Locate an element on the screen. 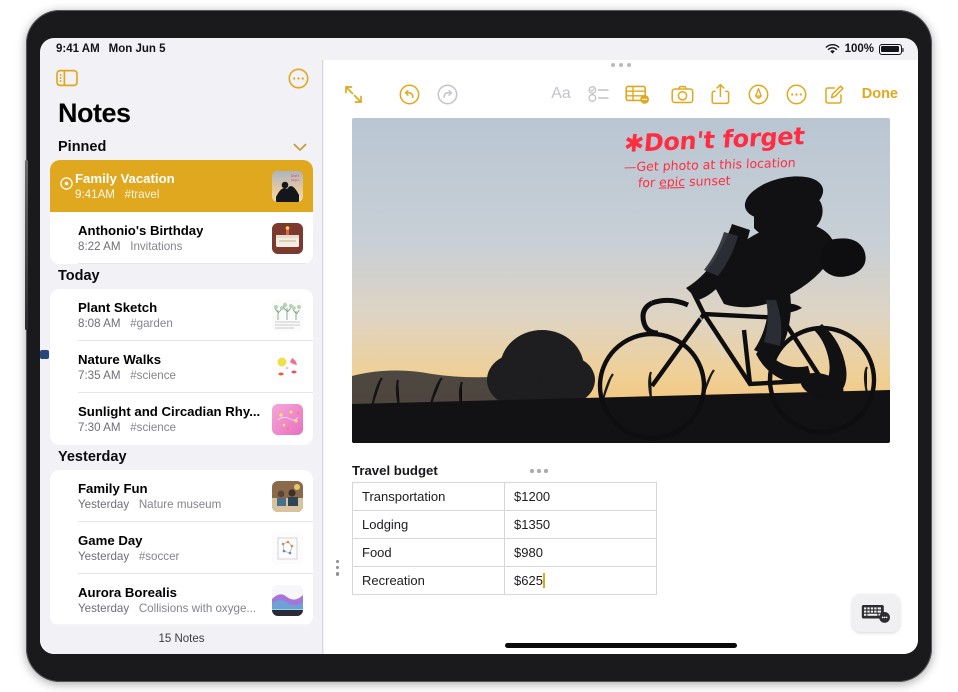  list-item-plant-sketch: Plant Sketch 8:08 AM #garden is located at coordinates (181, 315).